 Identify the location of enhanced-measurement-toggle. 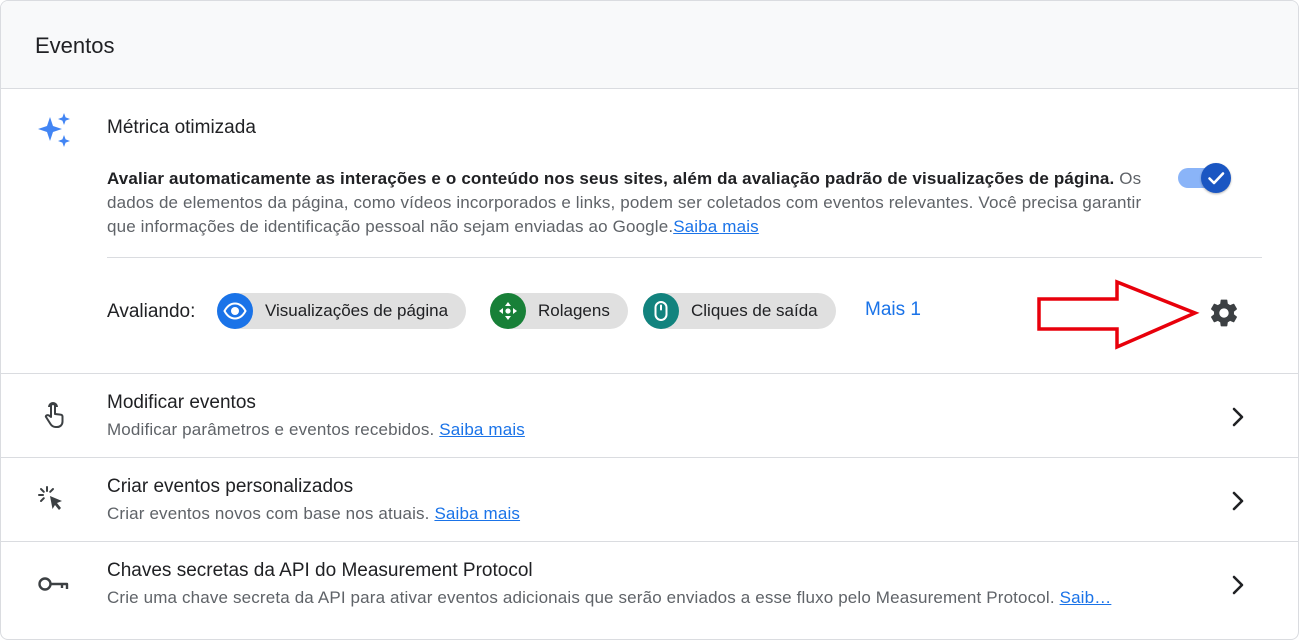
(1205, 178).